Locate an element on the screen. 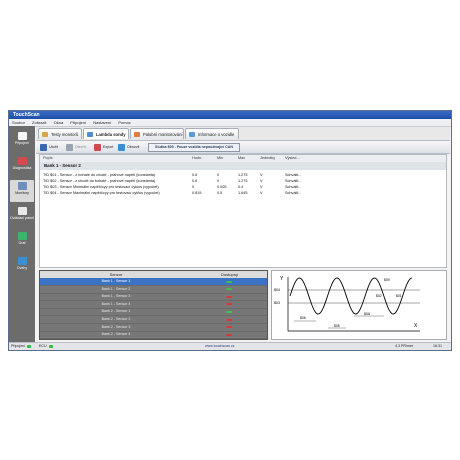 The width and height of the screenshot is (460, 460). lambda-wave-diagram: Y X $04 $03 $06 $05 $0A $01 $02 $09 is located at coordinates (359, 305).